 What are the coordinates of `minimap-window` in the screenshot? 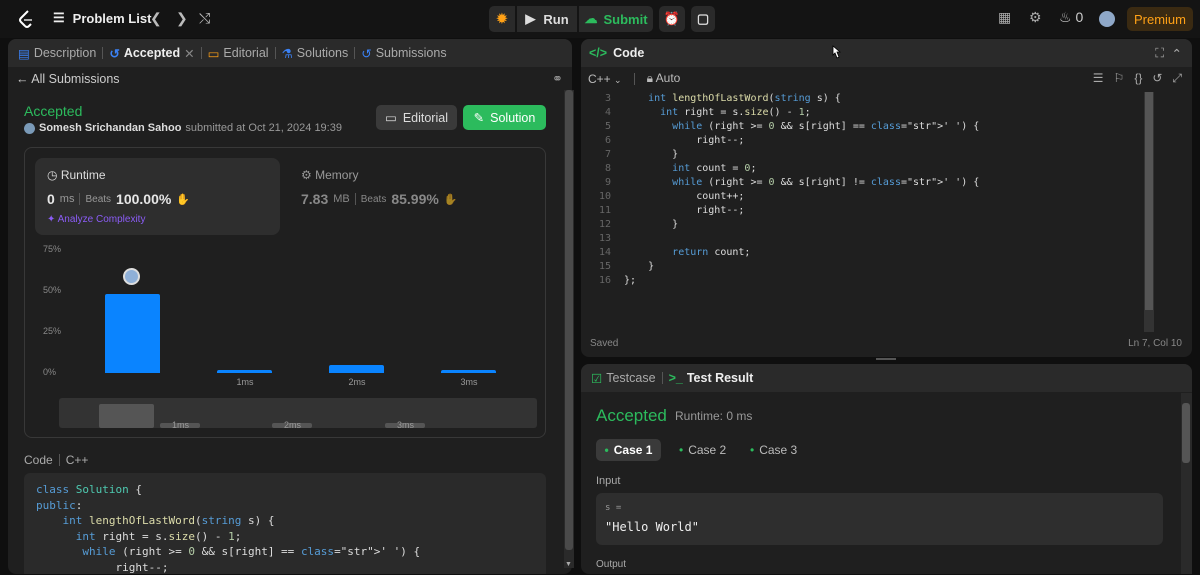 It's located at (126, 416).